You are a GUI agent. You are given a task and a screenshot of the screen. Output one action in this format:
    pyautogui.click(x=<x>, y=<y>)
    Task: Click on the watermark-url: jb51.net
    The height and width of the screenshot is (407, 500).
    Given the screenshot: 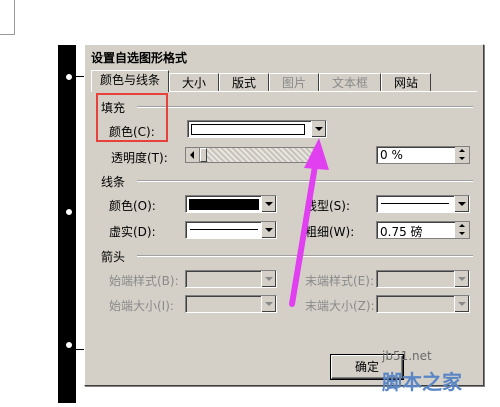 What is the action you would take?
    pyautogui.click(x=407, y=356)
    